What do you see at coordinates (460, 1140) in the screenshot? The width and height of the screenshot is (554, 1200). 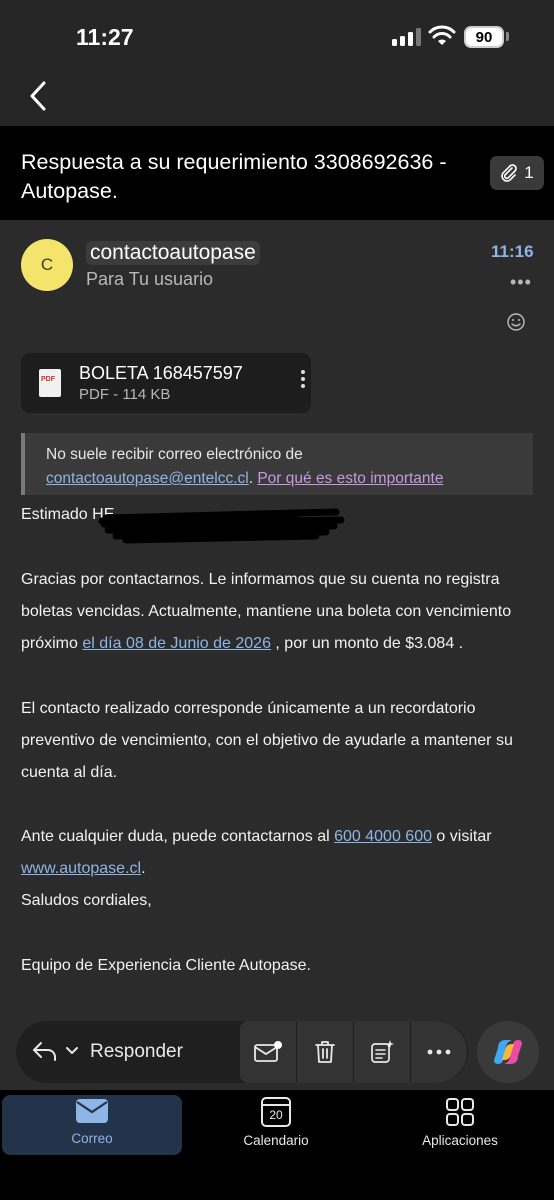 I see `tab-apps-label: Aplicaciones` at bounding box center [460, 1140].